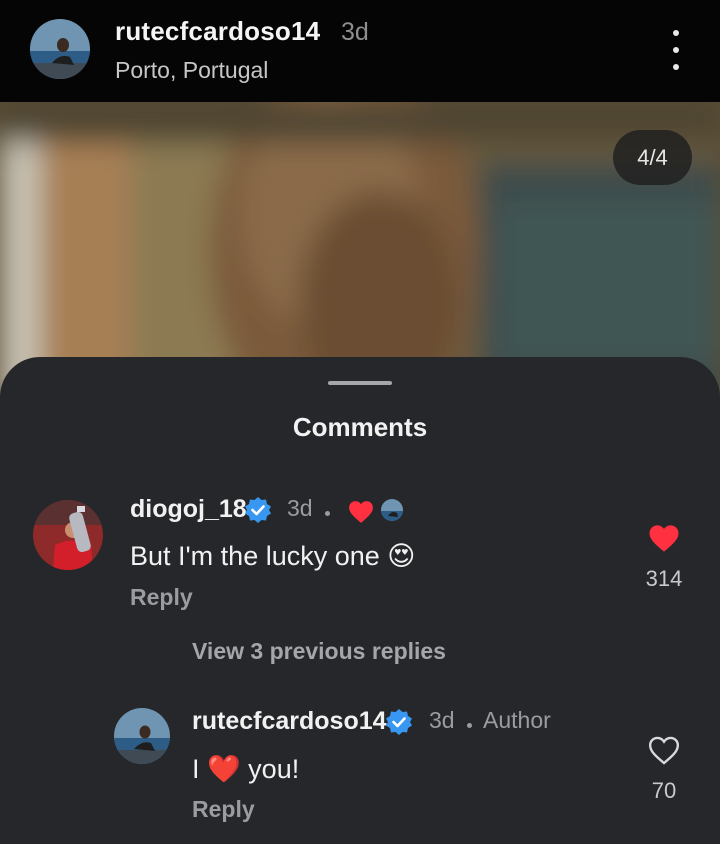 This screenshot has height=844, width=720. I want to click on commenter-username: diogoj_18, so click(188, 509).